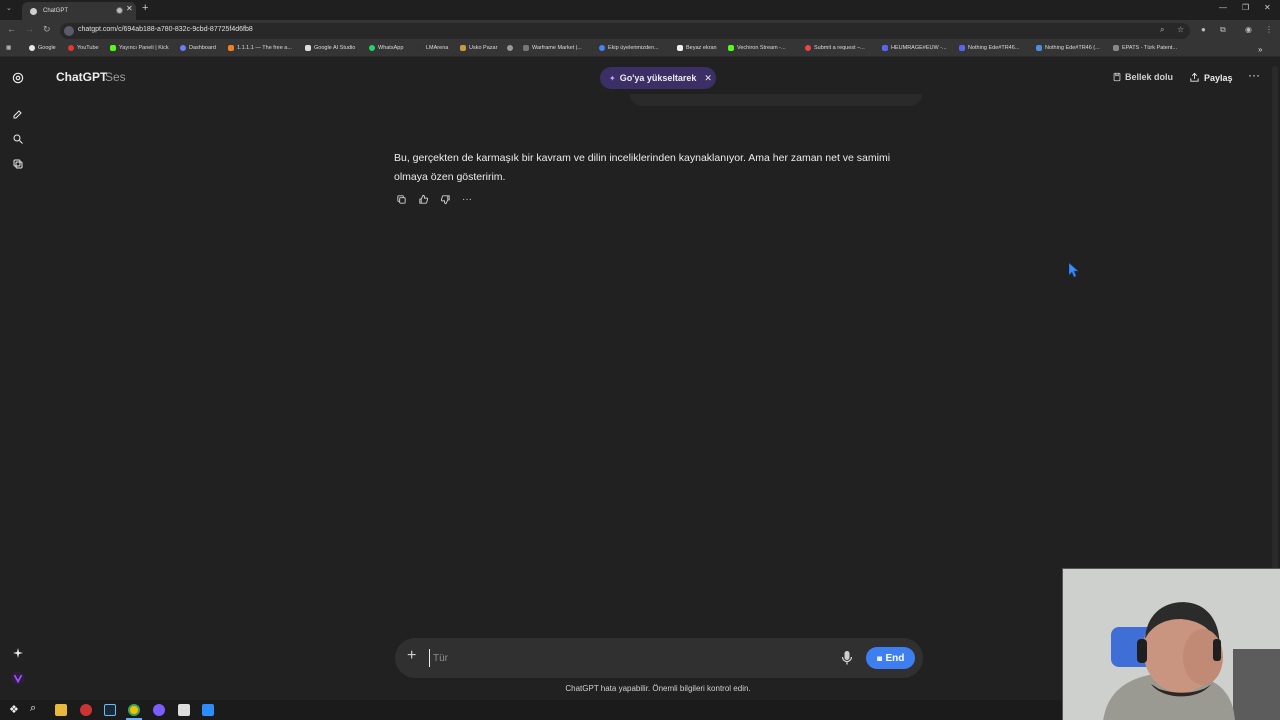 The height and width of the screenshot is (720, 1280). Describe the element at coordinates (434, 199) in the screenshot. I see `message-actions: ···` at that location.